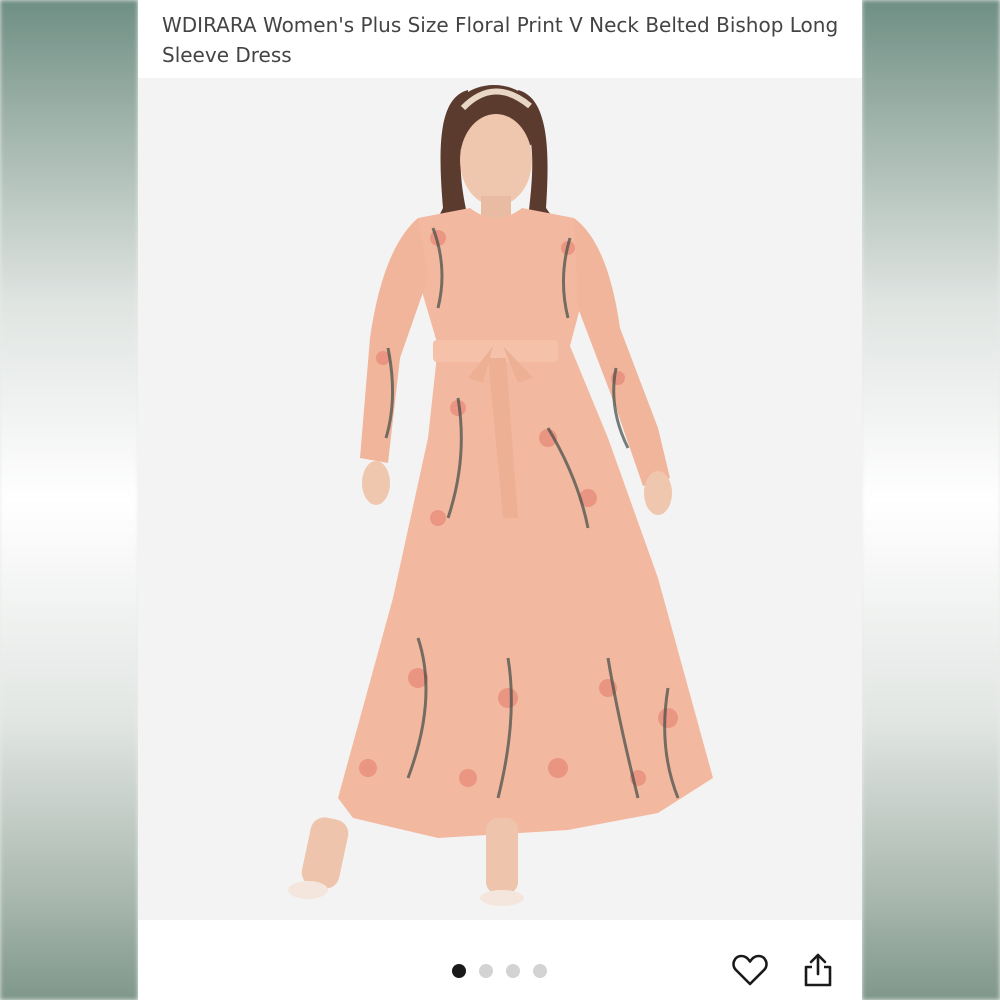 This screenshot has height=1000, width=1000. Describe the element at coordinates (500, 960) in the screenshot. I see `gallery-controls` at that location.